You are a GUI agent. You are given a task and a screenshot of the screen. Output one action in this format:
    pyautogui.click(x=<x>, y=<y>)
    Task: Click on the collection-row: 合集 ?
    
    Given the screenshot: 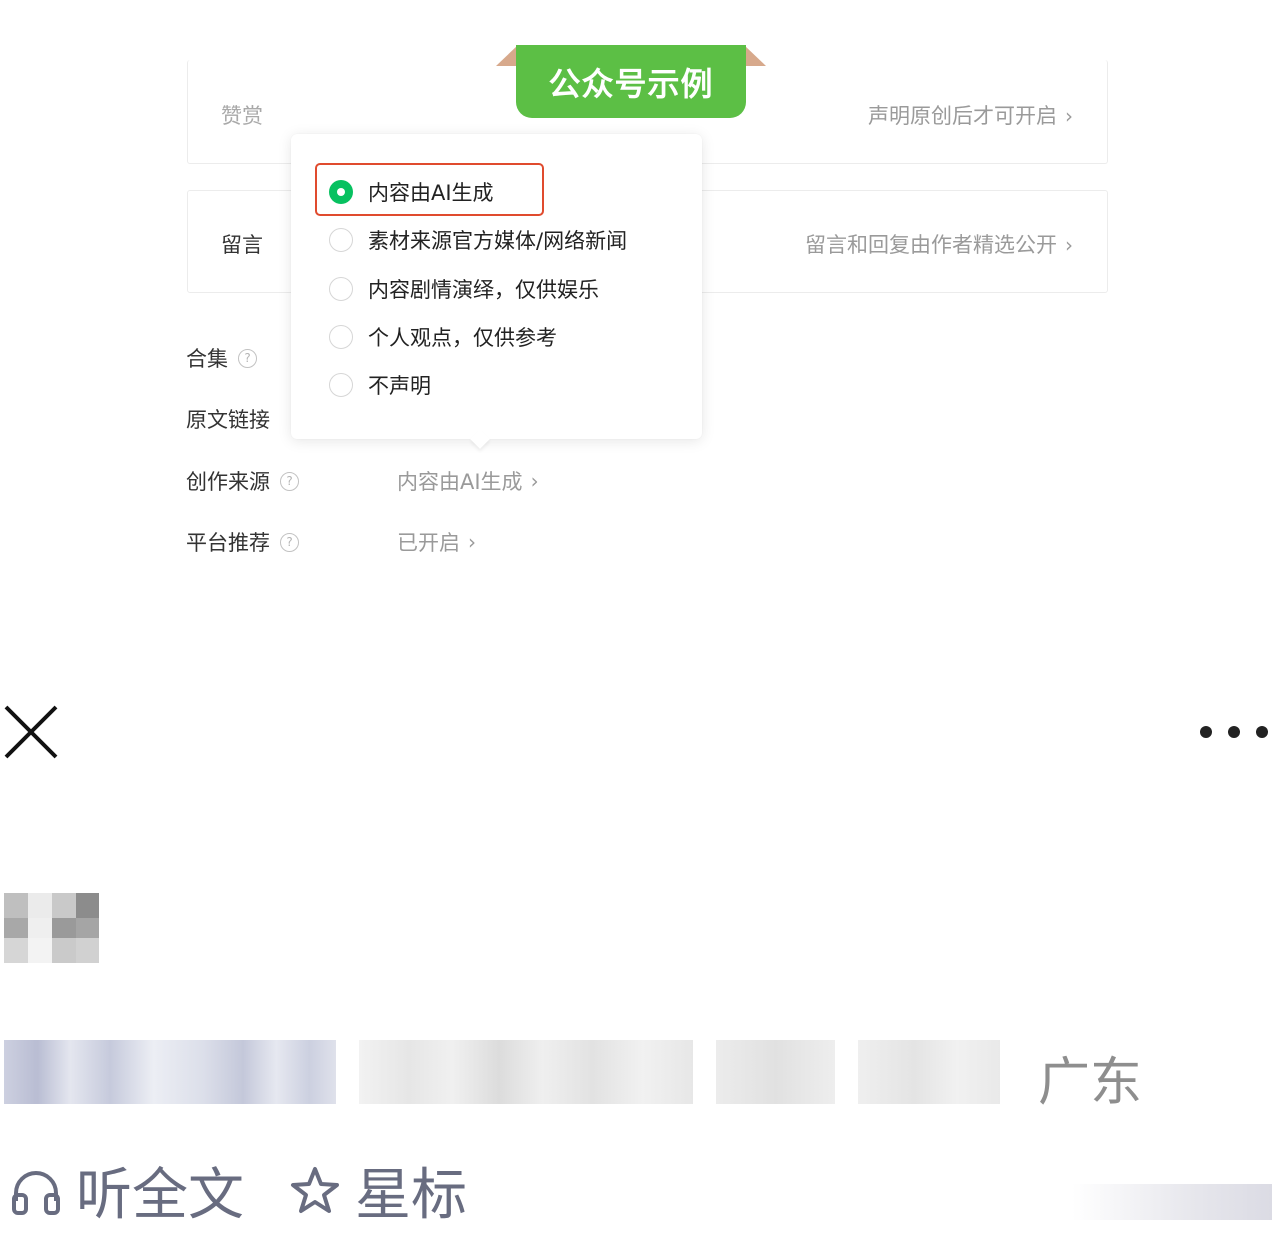 What is the action you would take?
    pyautogui.click(x=221, y=358)
    